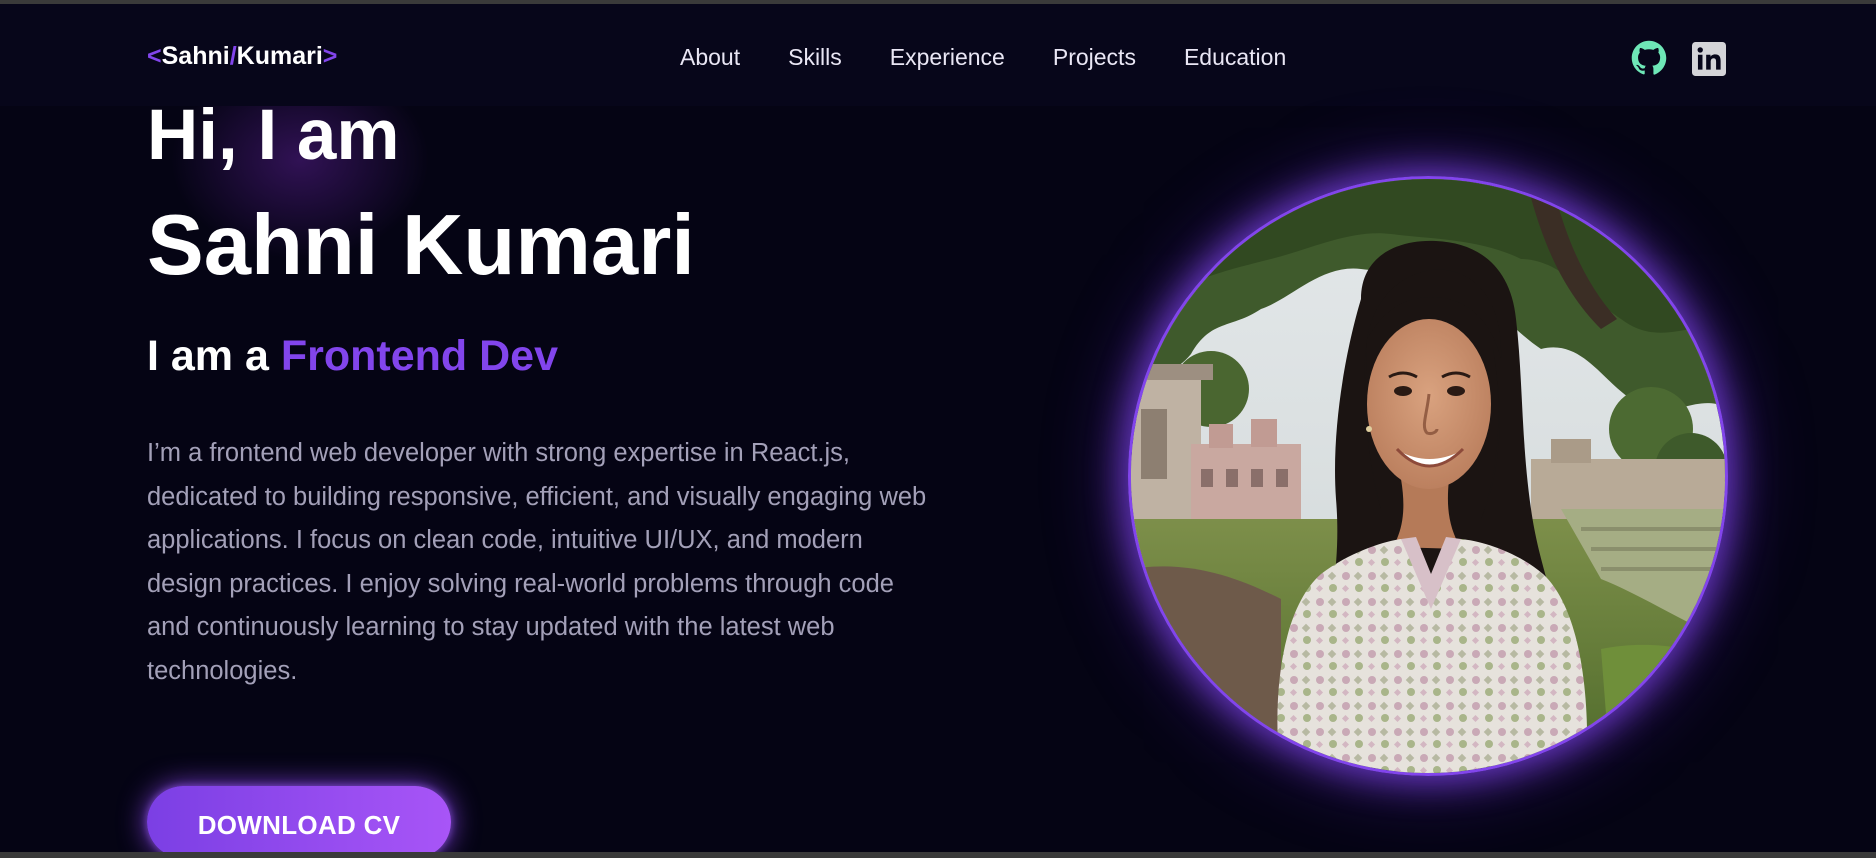  I want to click on window-bottom-border, so click(938, 855).